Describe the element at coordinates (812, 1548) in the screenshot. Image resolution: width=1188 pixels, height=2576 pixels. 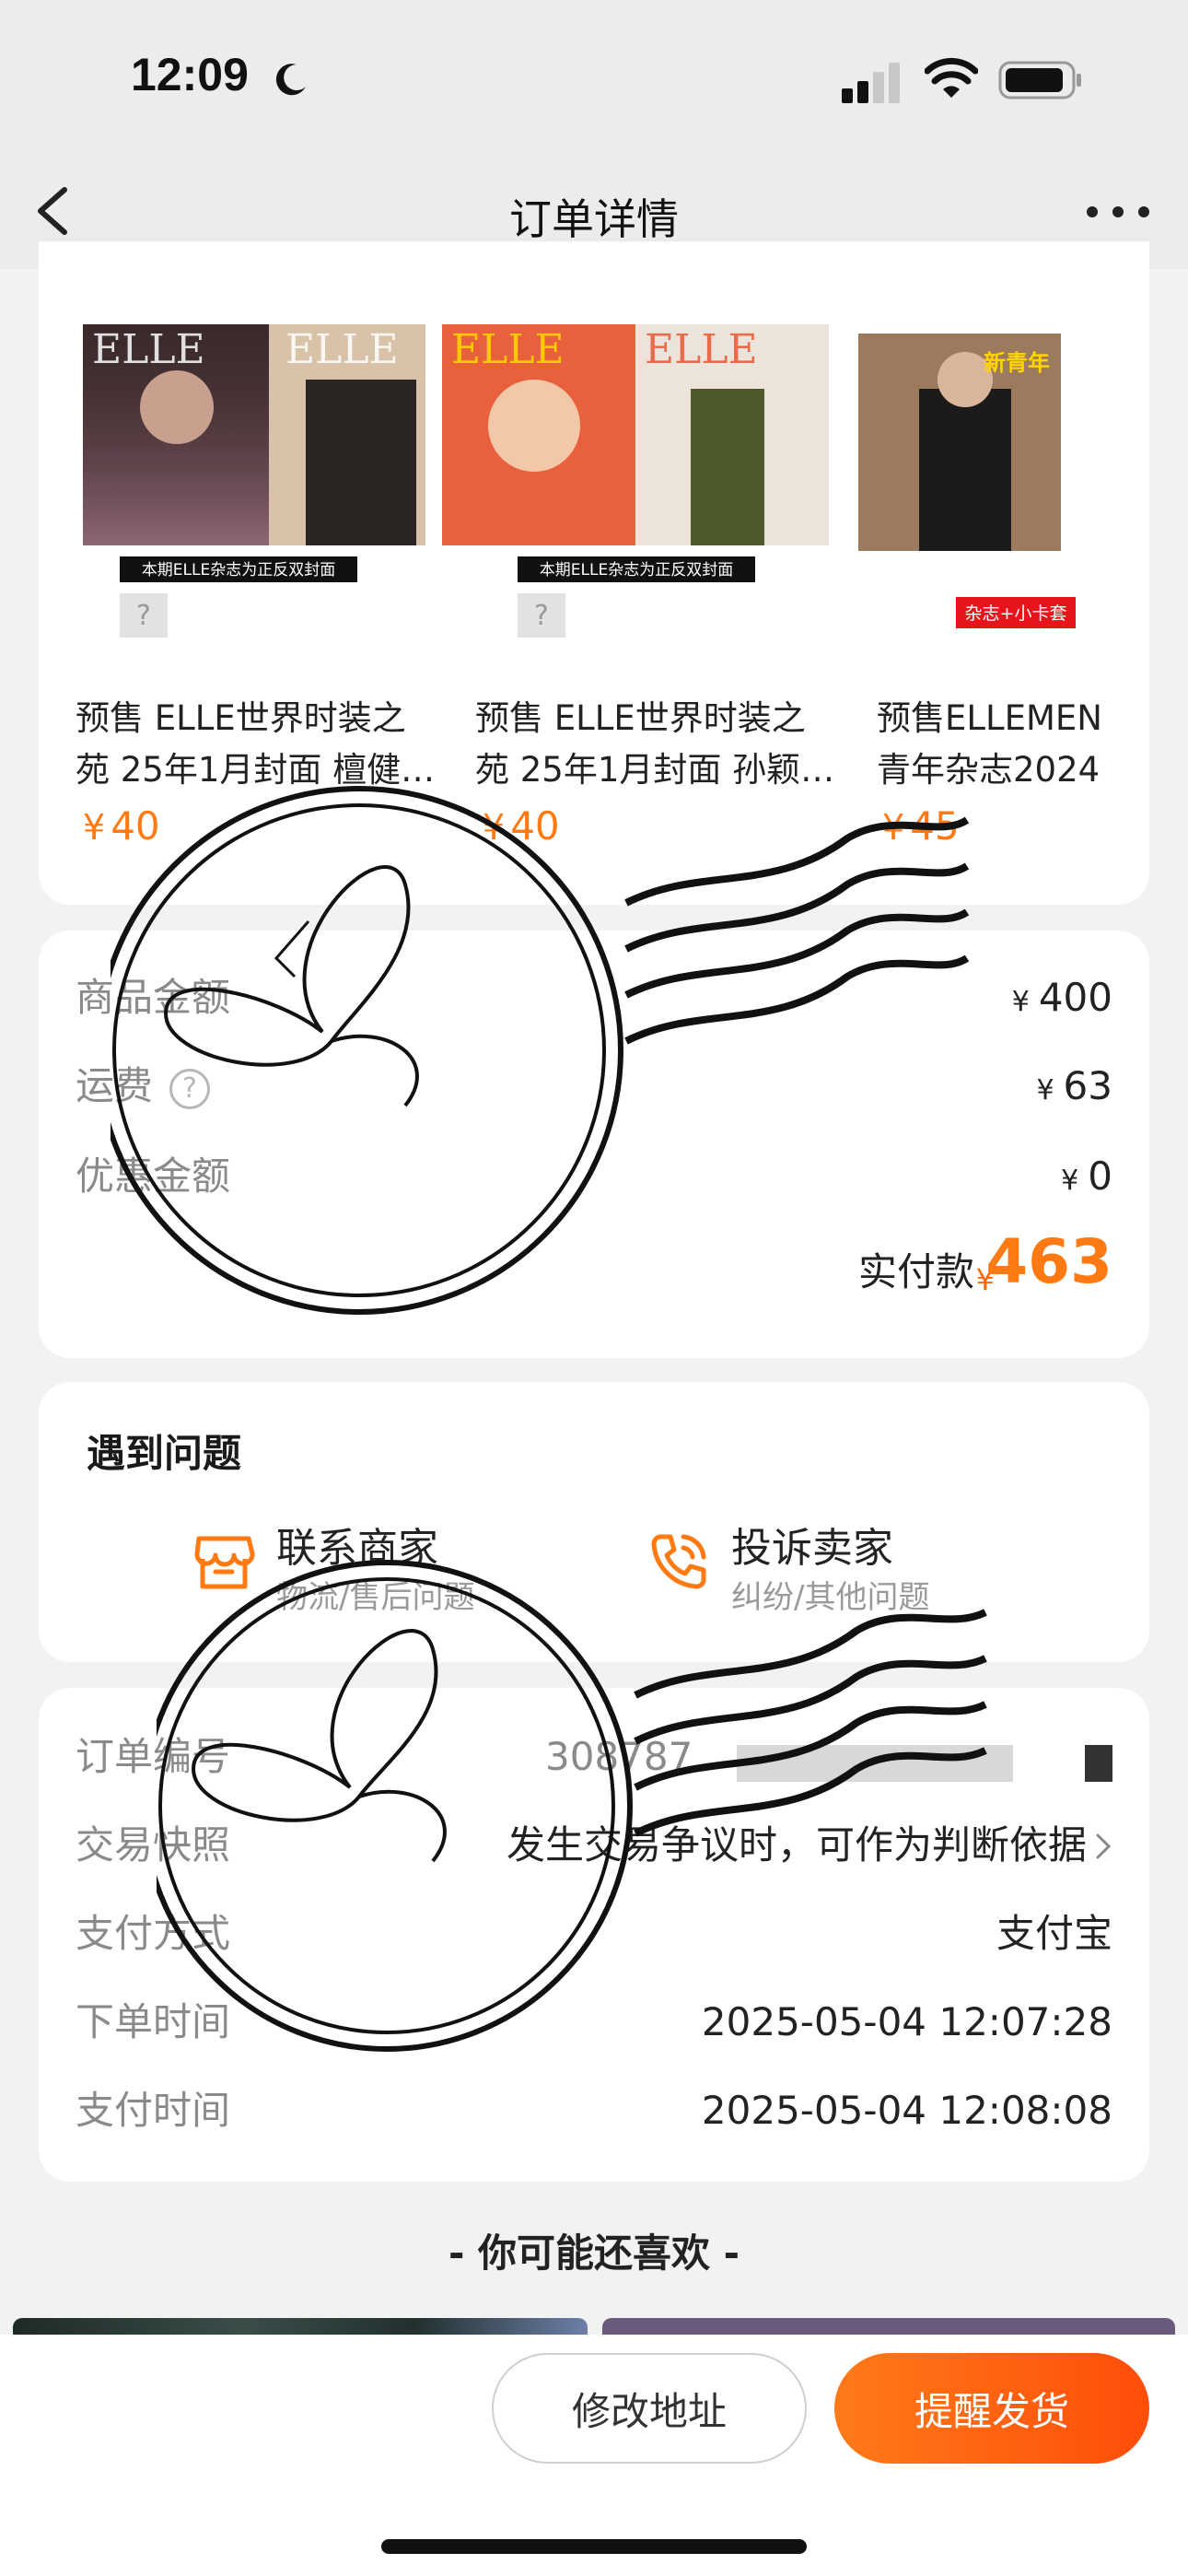
I see `complain-seller-title: 投诉卖家` at that location.